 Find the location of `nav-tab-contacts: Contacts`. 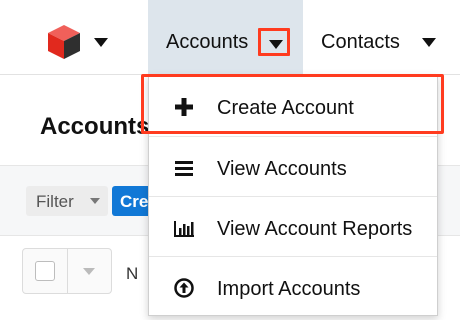

nav-tab-contacts: Contacts is located at coordinates (360, 42).